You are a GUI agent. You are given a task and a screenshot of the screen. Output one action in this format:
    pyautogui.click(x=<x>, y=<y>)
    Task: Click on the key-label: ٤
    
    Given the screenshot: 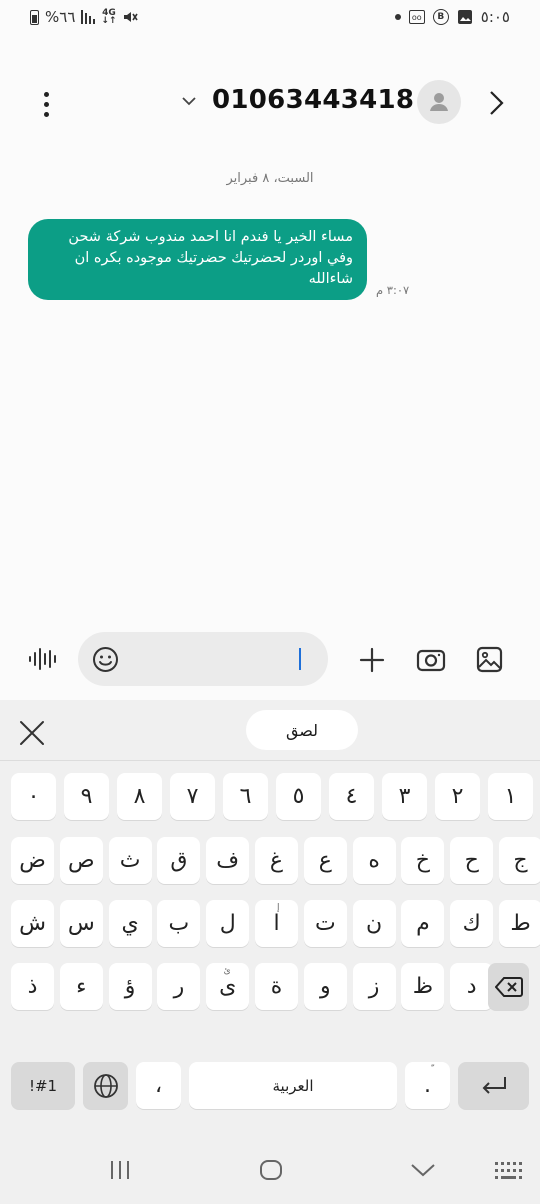 What is the action you would take?
    pyautogui.click(x=351, y=796)
    